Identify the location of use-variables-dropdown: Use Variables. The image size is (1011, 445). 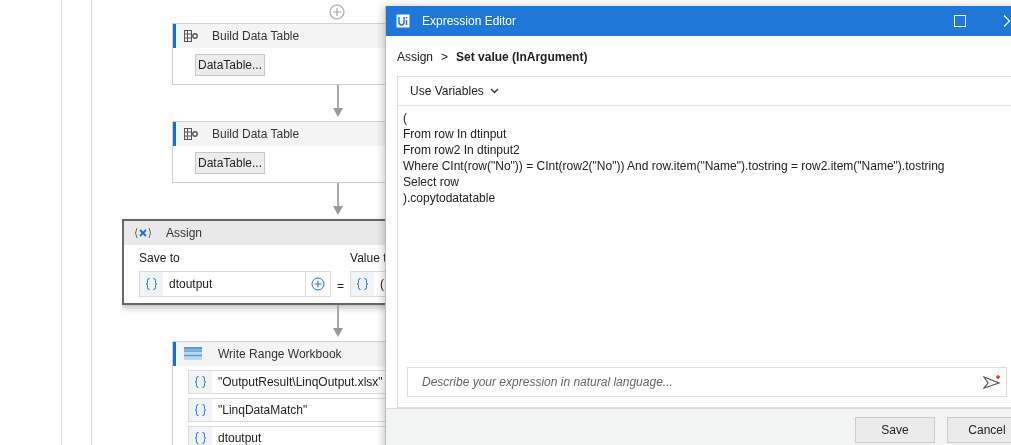
(454, 91).